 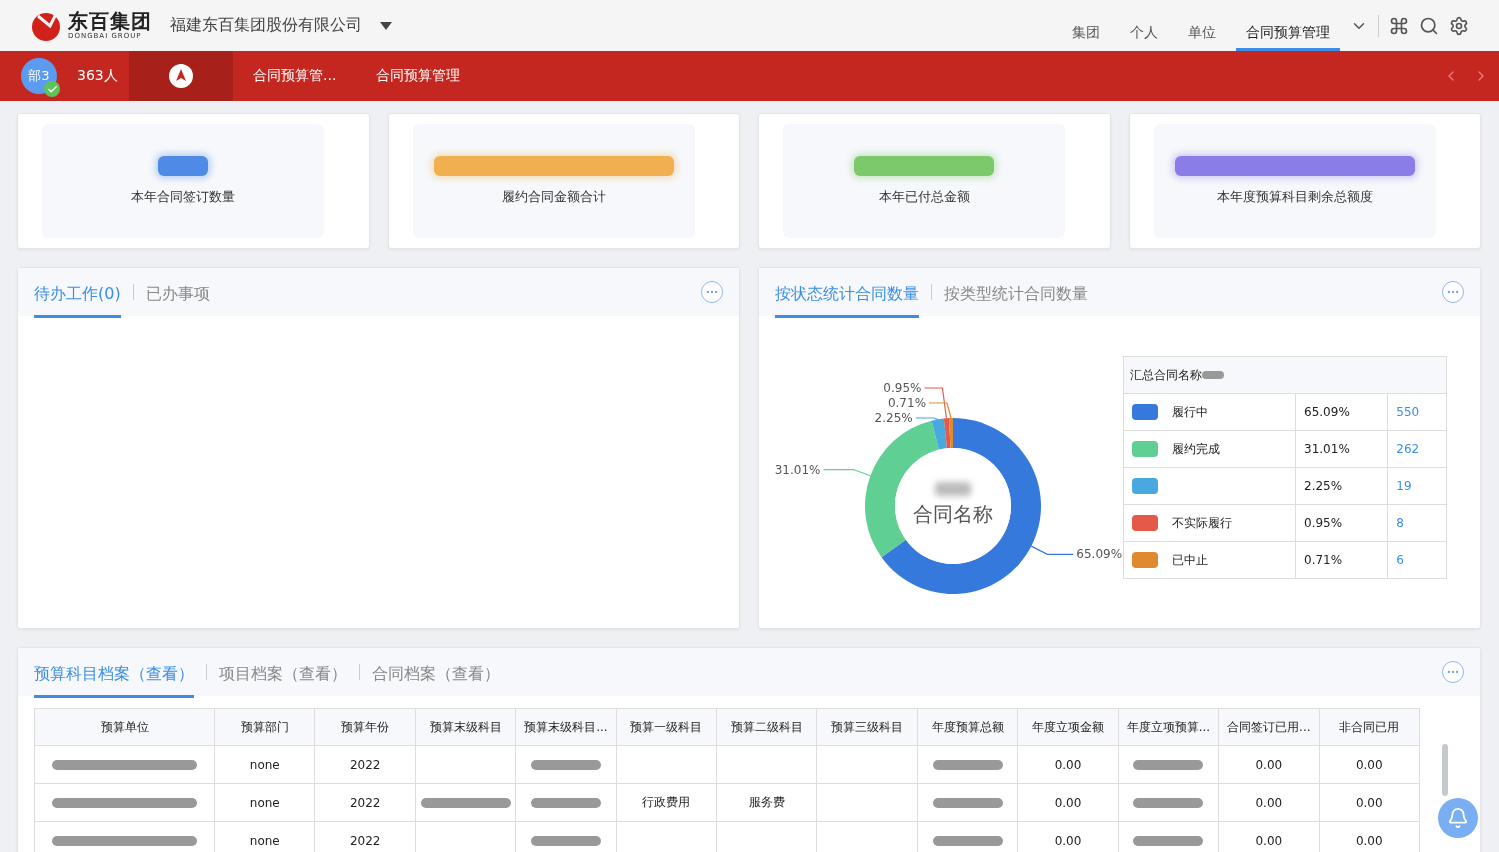 What do you see at coordinates (1408, 449) in the screenshot?
I see `count-link: 262` at bounding box center [1408, 449].